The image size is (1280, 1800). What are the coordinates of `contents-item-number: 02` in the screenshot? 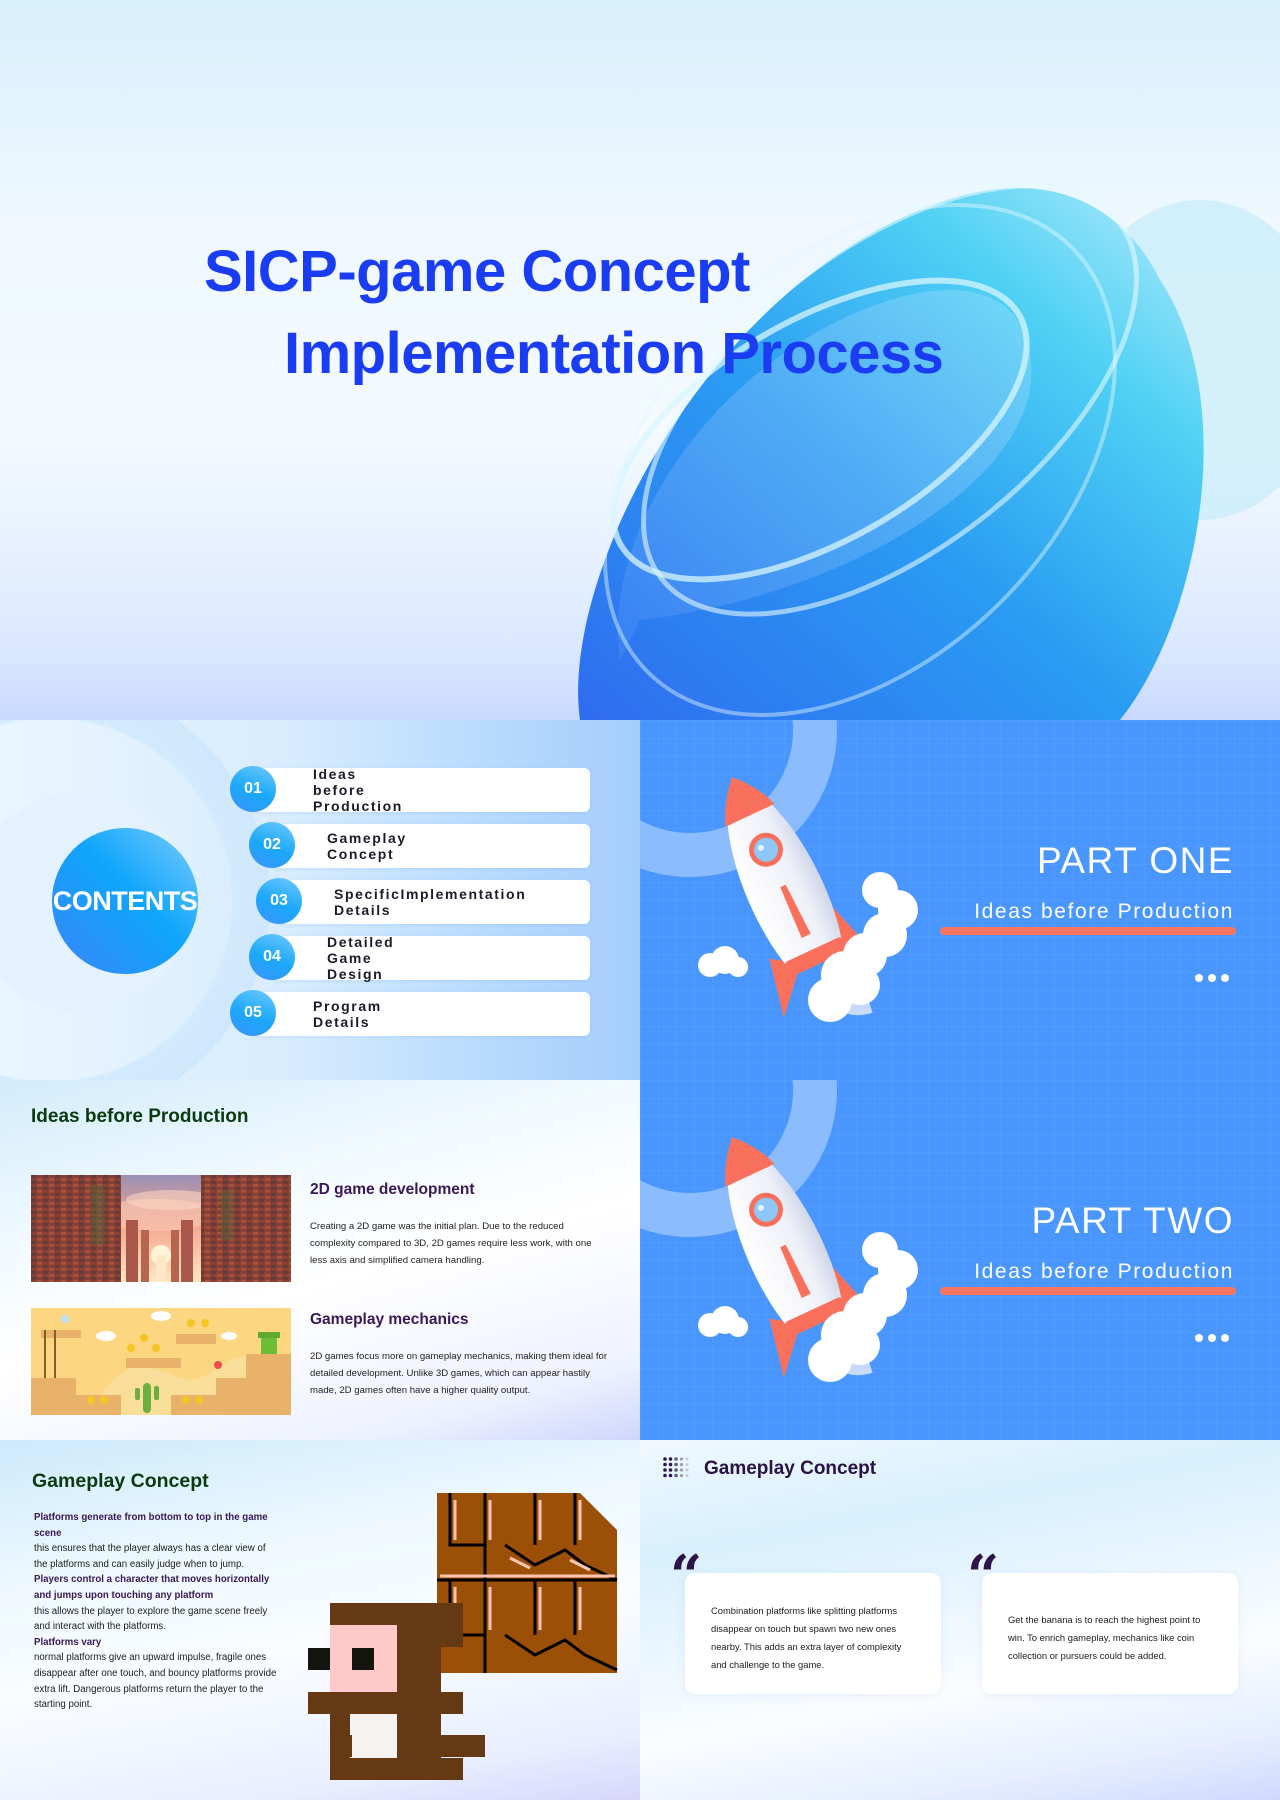 It's located at (272, 845).